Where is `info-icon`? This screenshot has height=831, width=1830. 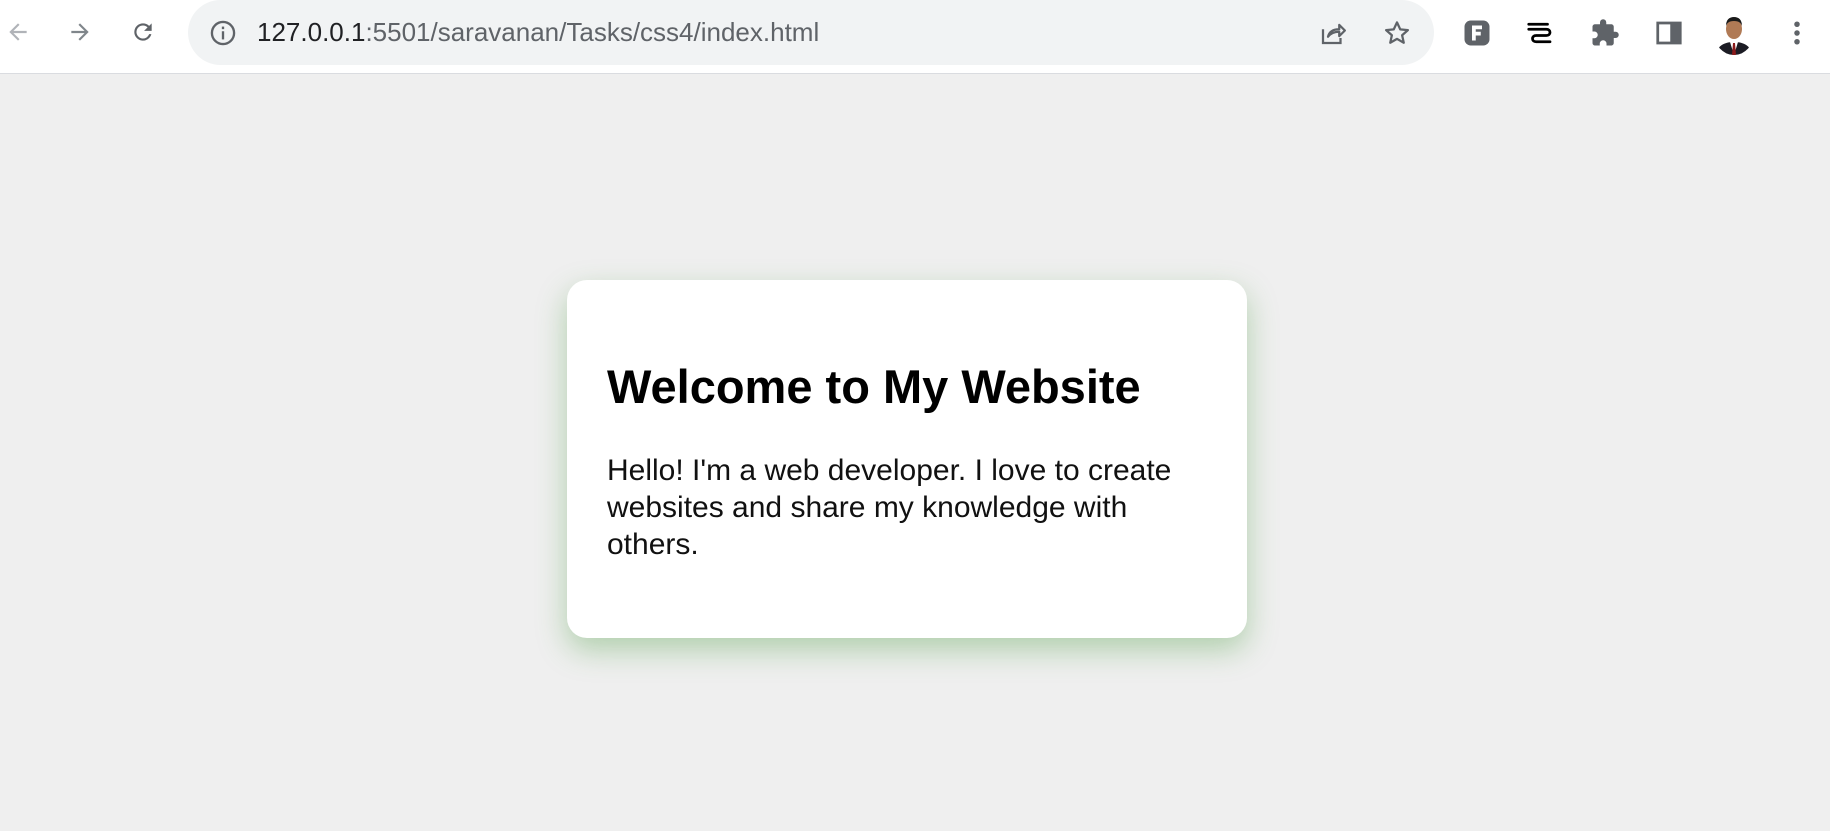
info-icon is located at coordinates (223, 33).